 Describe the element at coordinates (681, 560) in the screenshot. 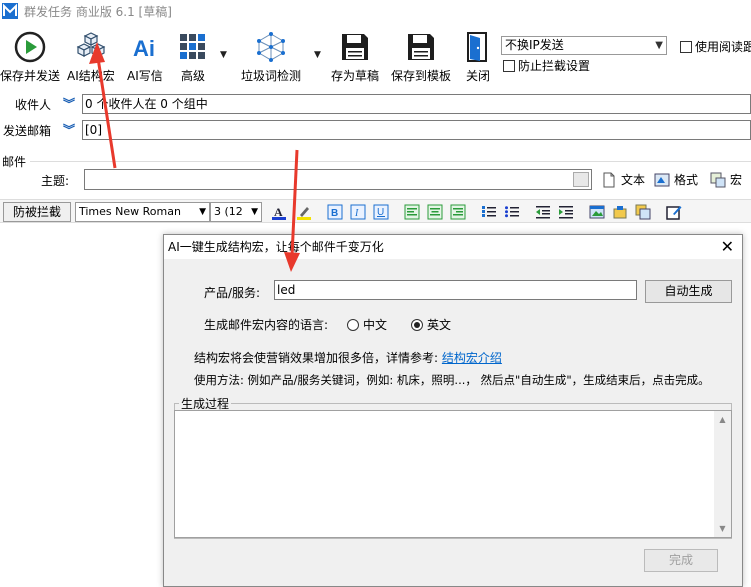

I see `done-button: 完成` at that location.